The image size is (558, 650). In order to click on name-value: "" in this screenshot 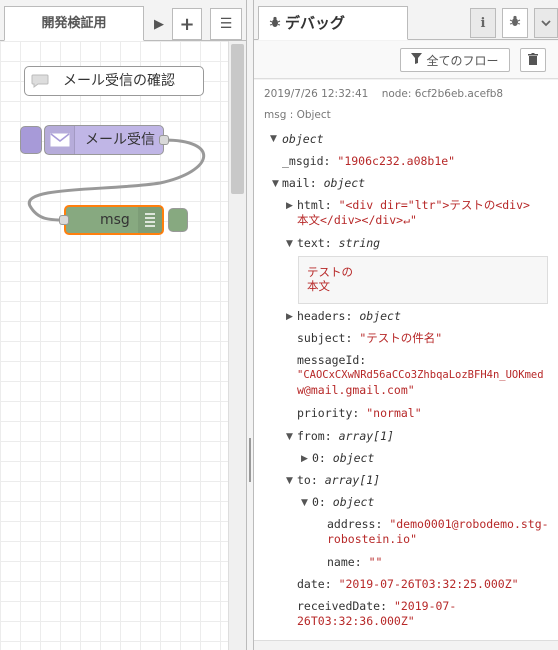, I will do `click(375, 562)`.